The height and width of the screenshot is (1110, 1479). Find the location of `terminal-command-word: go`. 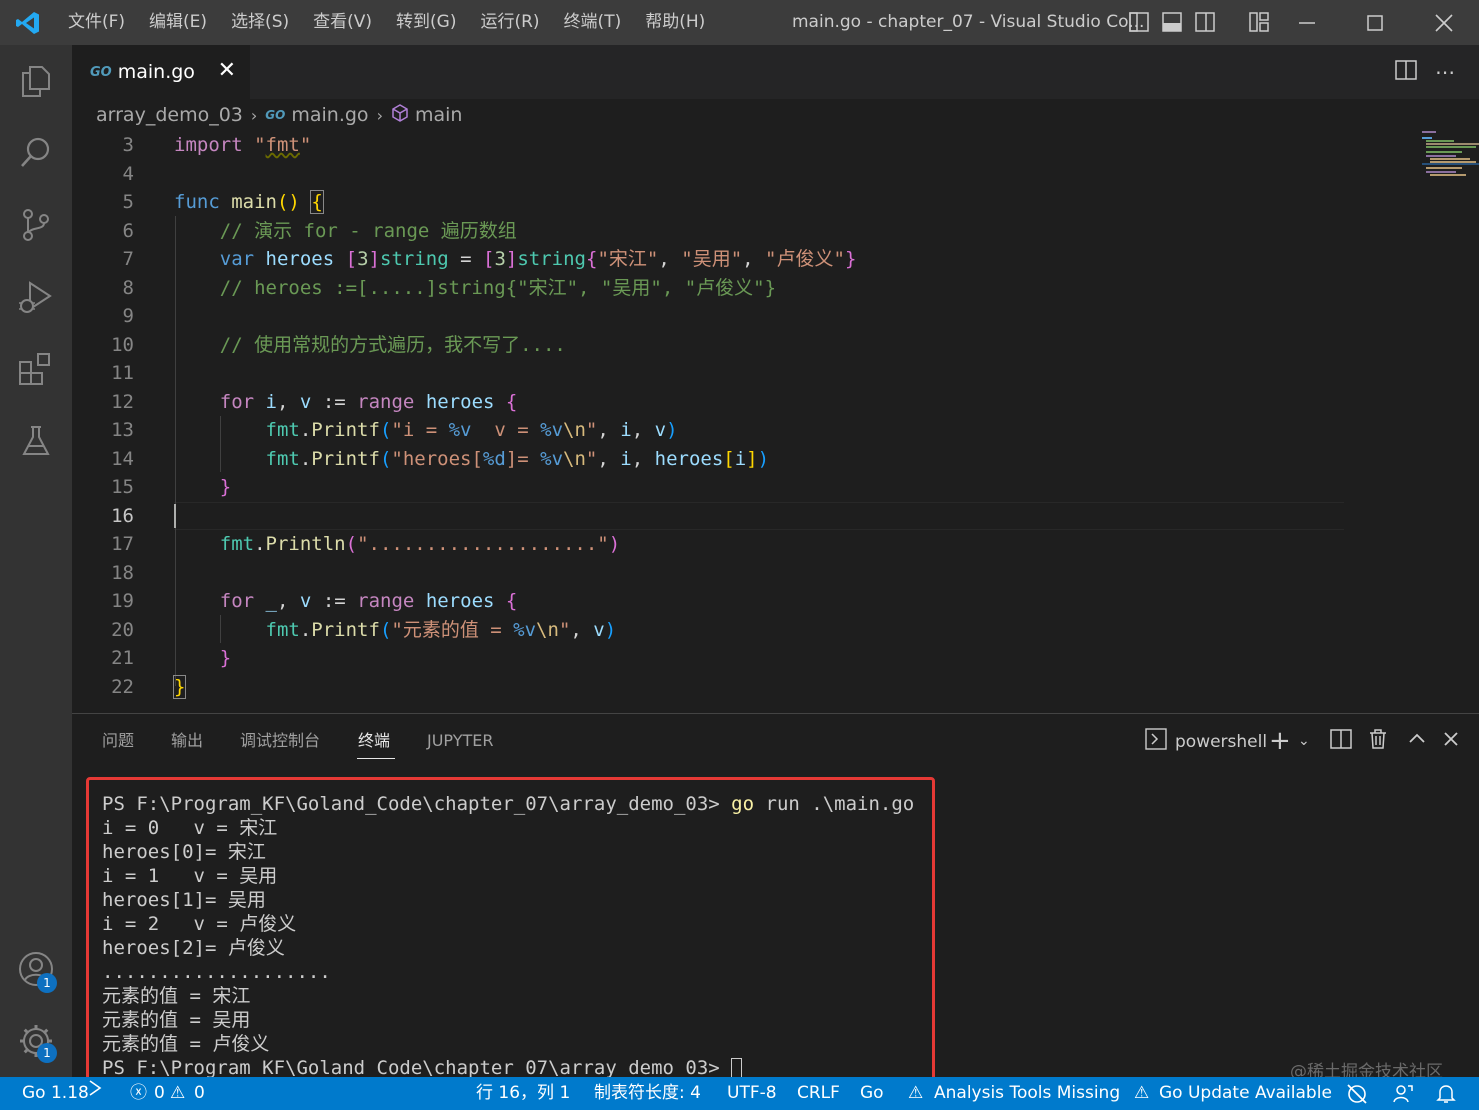

terminal-command-word: go is located at coordinates (743, 804).